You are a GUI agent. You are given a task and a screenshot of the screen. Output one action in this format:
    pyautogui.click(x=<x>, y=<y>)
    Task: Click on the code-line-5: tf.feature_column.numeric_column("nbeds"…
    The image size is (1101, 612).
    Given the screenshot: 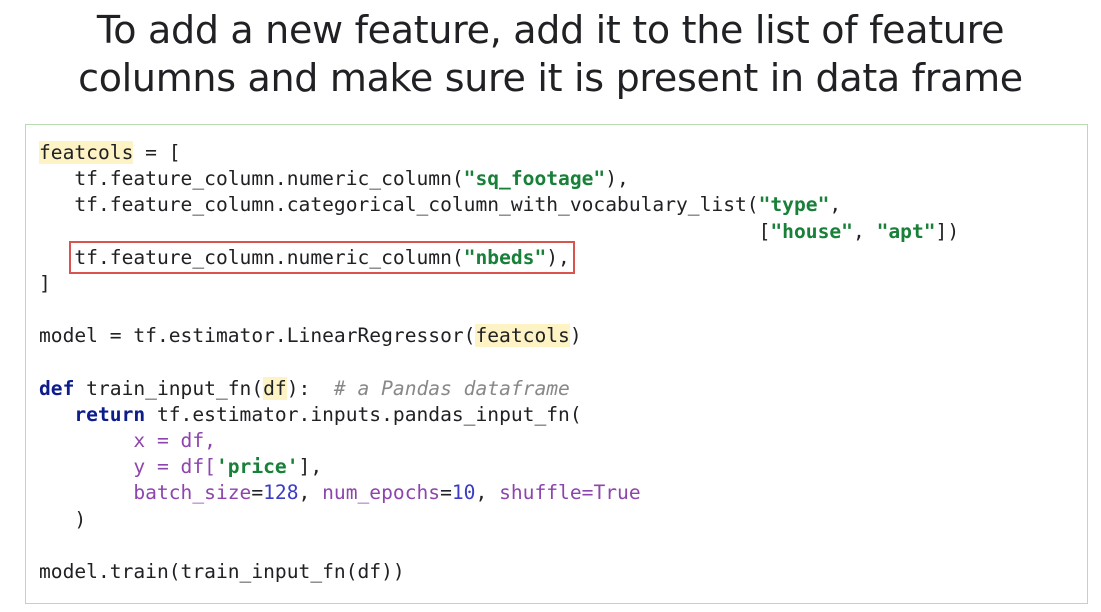 What is the action you would take?
    pyautogui.click(x=499, y=257)
    